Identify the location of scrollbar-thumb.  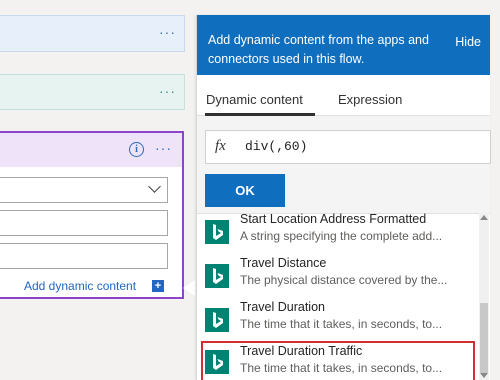
(484, 338).